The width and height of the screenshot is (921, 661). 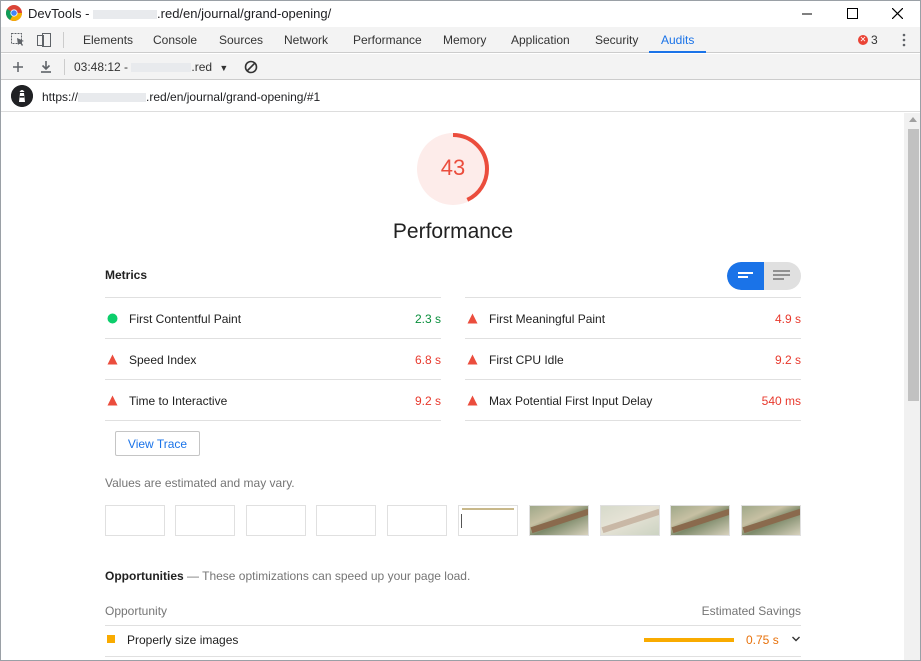 I want to click on report-scrollbar, so click(x=912, y=386).